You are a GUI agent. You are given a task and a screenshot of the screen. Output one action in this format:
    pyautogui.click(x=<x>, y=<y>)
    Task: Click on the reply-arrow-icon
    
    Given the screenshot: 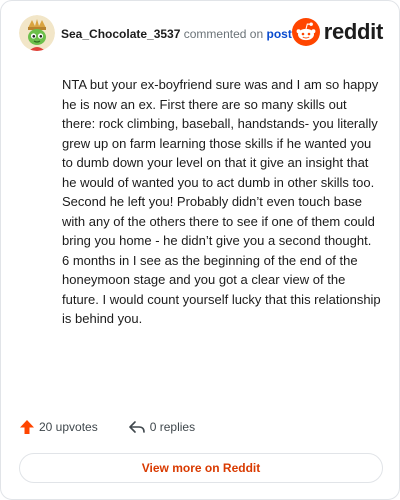 What is the action you would take?
    pyautogui.click(x=137, y=427)
    